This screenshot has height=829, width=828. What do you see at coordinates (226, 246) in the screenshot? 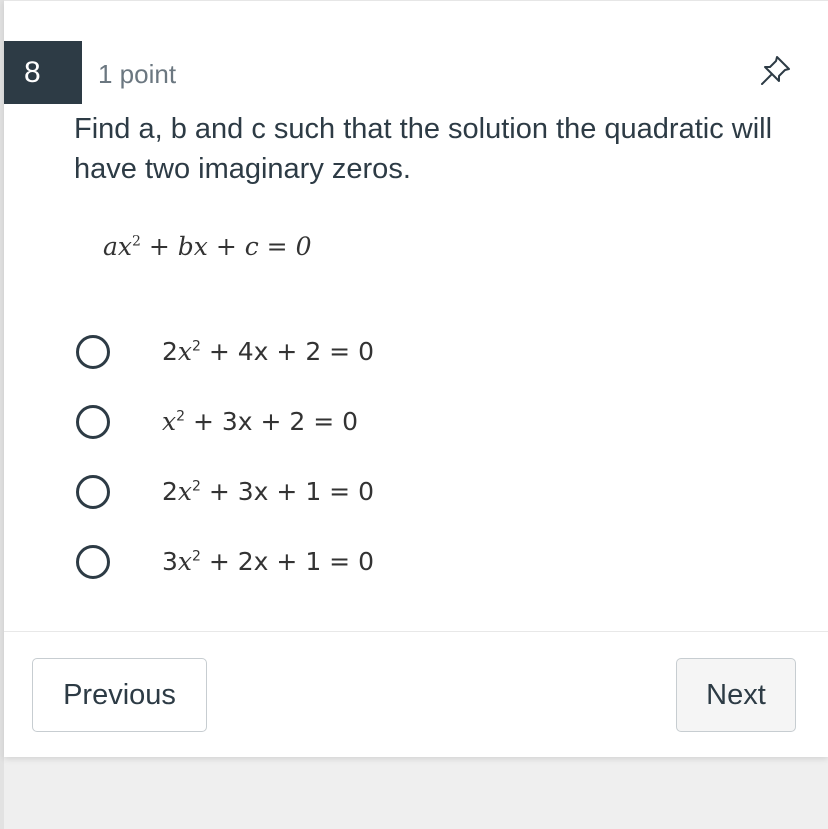
I see `formula-rest: + bx + c = 0` at bounding box center [226, 246].